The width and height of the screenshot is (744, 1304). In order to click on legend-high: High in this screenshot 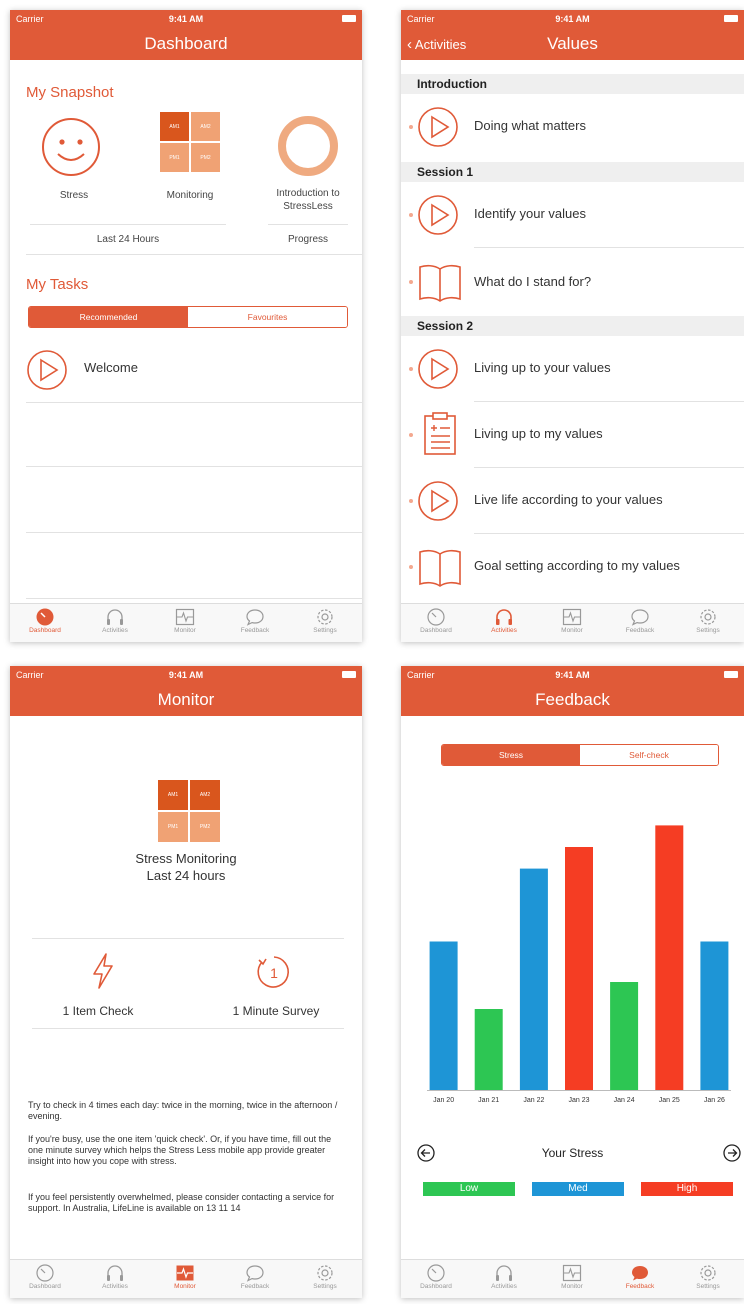, I will do `click(687, 1189)`.